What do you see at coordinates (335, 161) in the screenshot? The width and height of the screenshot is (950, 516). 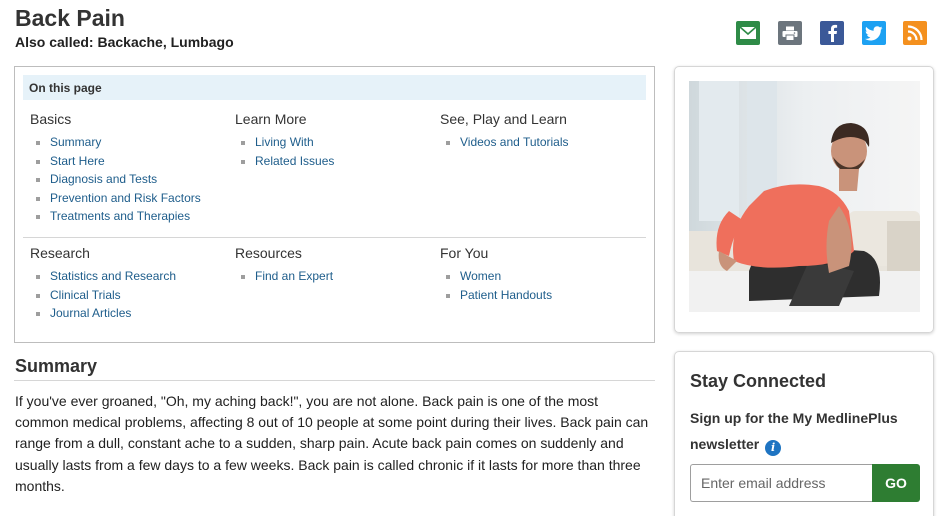 I see `toc-link-related-issues: Related Issues` at bounding box center [335, 161].